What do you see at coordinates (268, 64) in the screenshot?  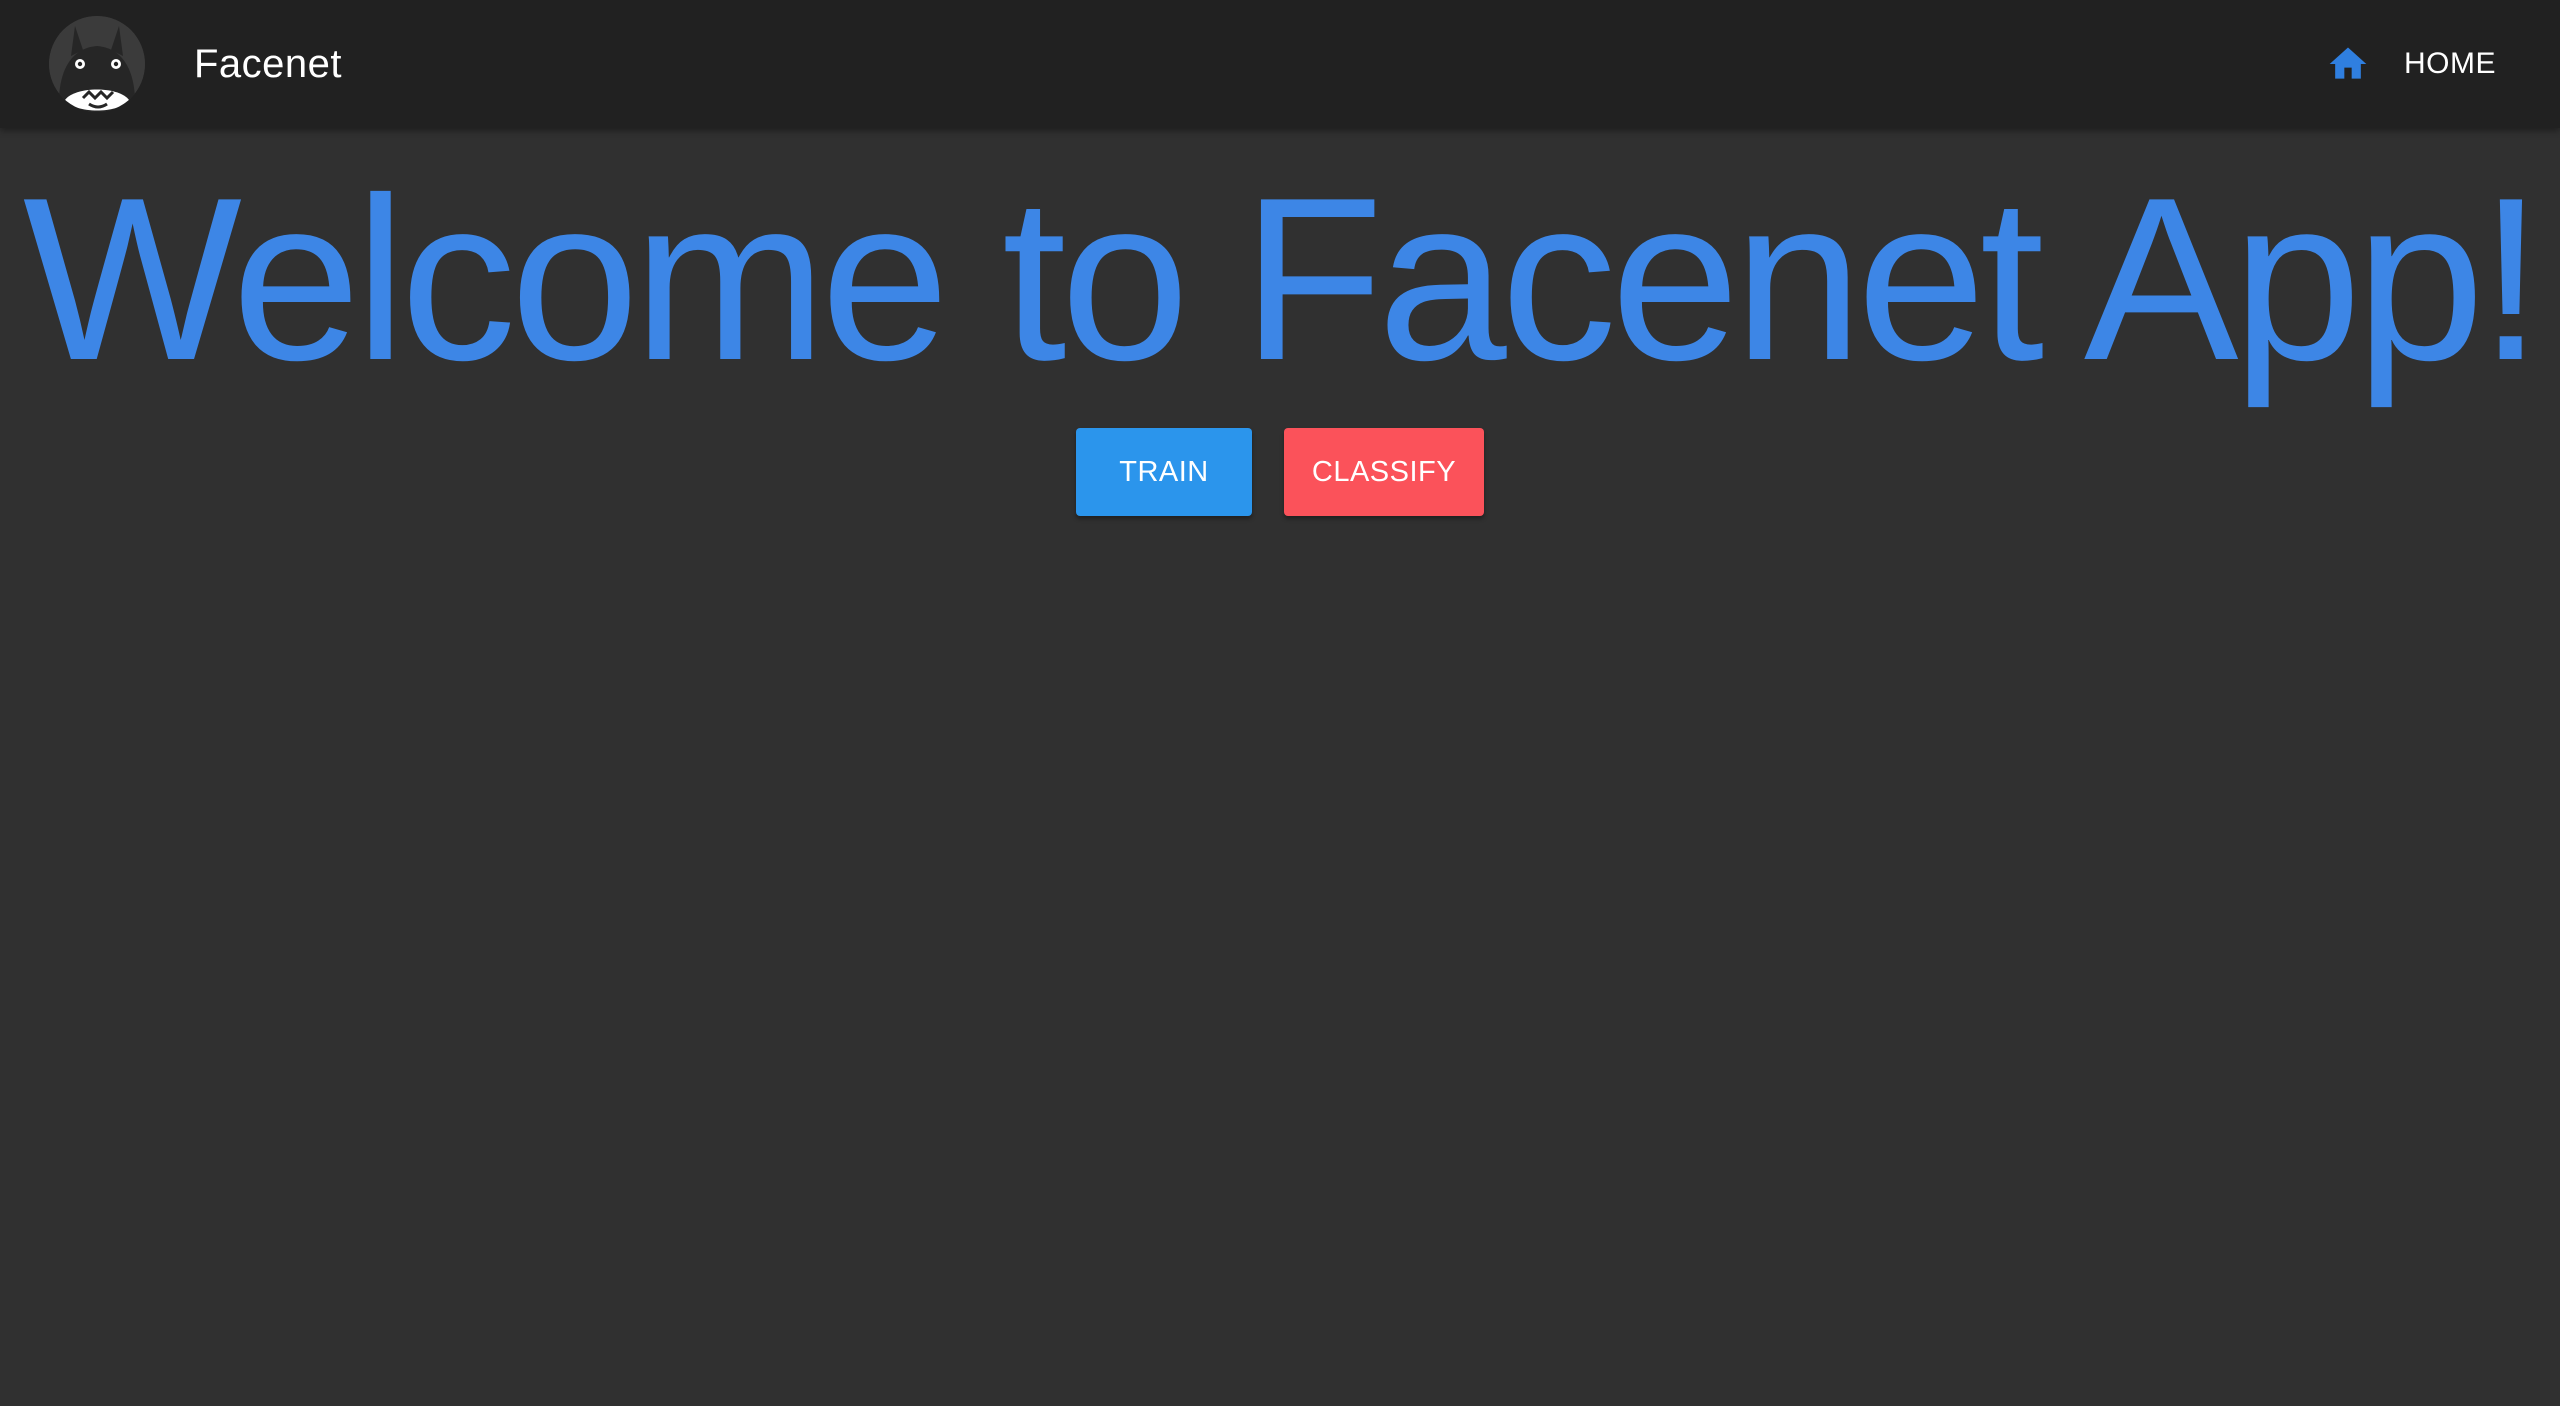 I see `app-brand-title: Facenet` at bounding box center [268, 64].